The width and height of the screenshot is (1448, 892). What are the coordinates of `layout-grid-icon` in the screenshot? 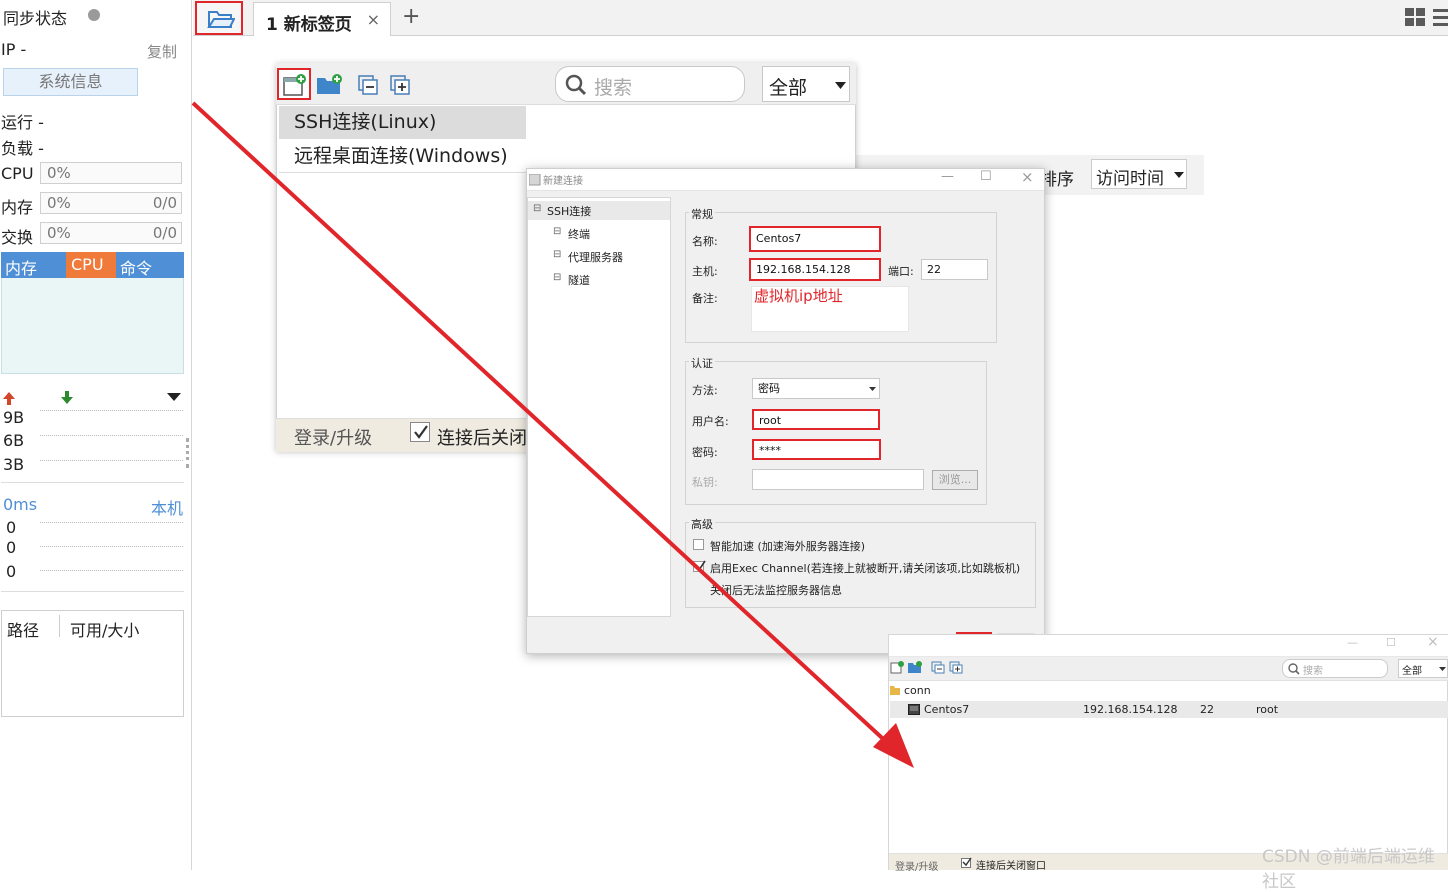 It's located at (1426, 18).